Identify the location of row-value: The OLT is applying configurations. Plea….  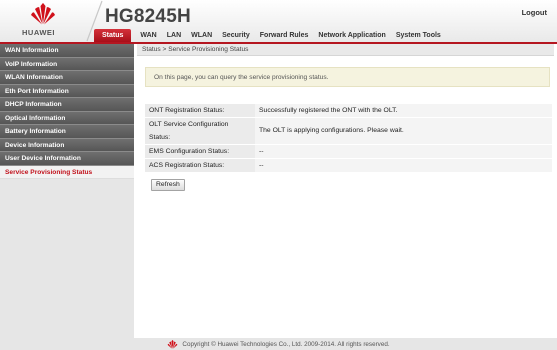
(403, 131).